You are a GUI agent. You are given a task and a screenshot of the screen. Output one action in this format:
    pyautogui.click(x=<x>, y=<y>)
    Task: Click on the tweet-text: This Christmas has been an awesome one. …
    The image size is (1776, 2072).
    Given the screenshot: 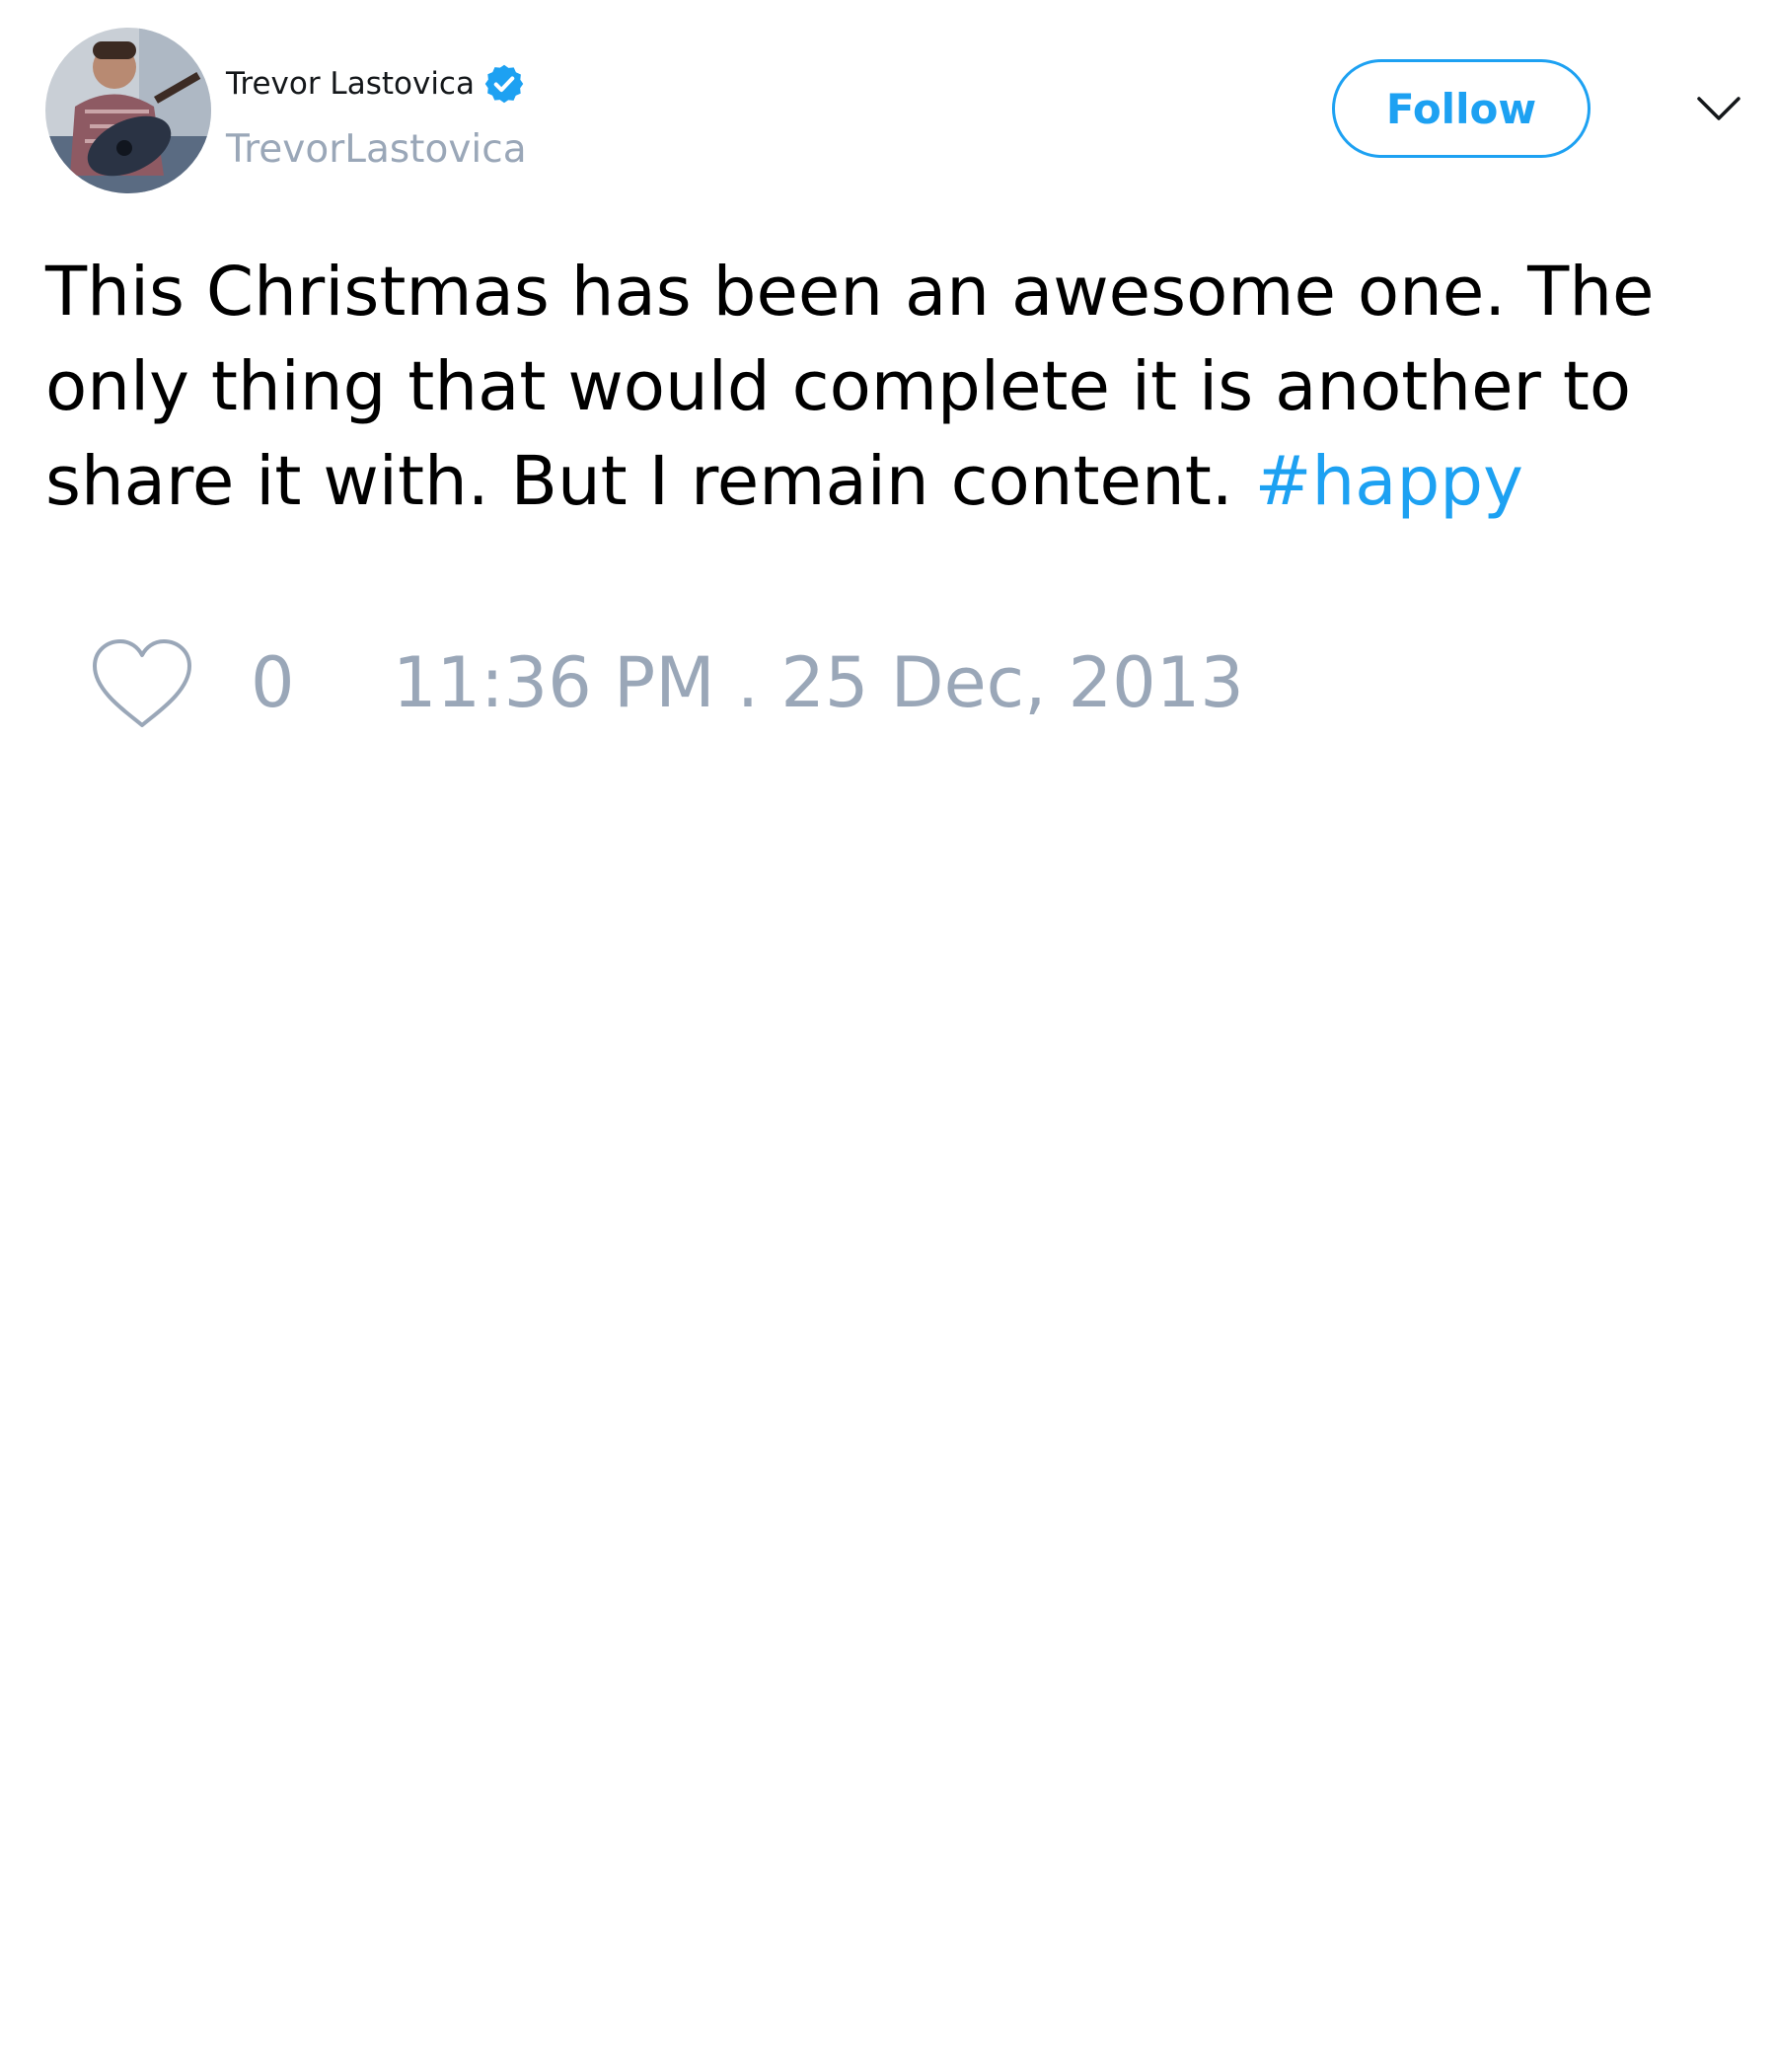 What is the action you would take?
    pyautogui.click(x=894, y=387)
    